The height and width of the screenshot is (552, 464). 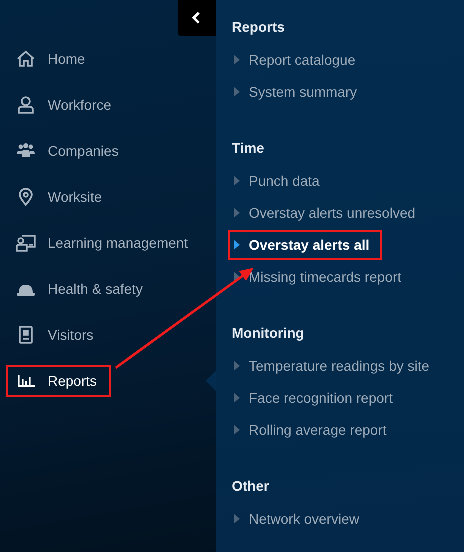 What do you see at coordinates (300, 519) in the screenshot?
I see `submenu-link: Network overview` at bounding box center [300, 519].